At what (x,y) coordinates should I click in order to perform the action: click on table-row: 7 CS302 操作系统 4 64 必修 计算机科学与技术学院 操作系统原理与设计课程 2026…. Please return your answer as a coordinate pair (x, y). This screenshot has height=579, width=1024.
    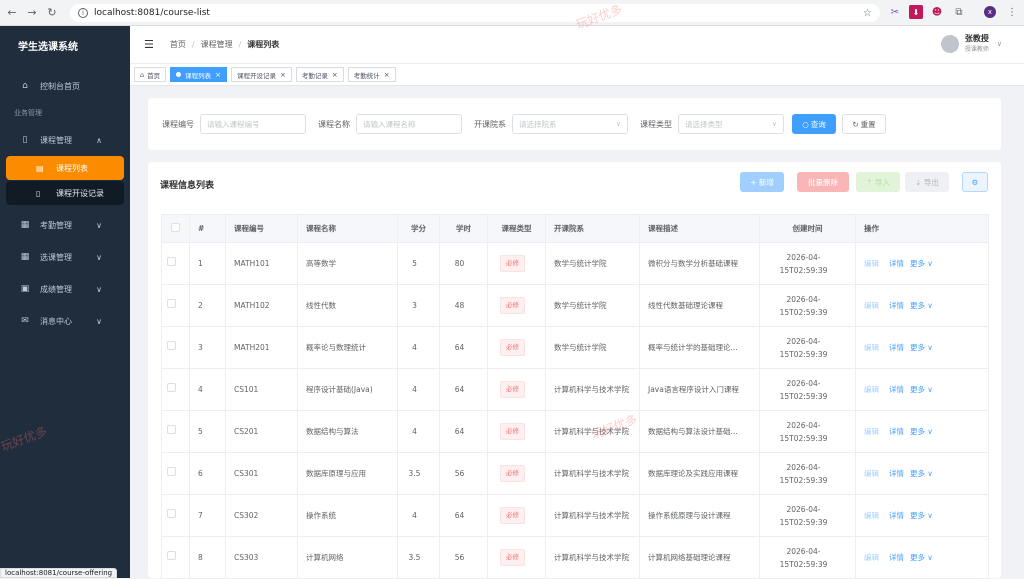
    Looking at the image, I should click on (575, 515).